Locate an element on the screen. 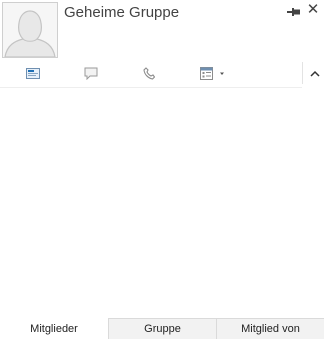 The image size is (324, 339). avatar is located at coordinates (30, 30).